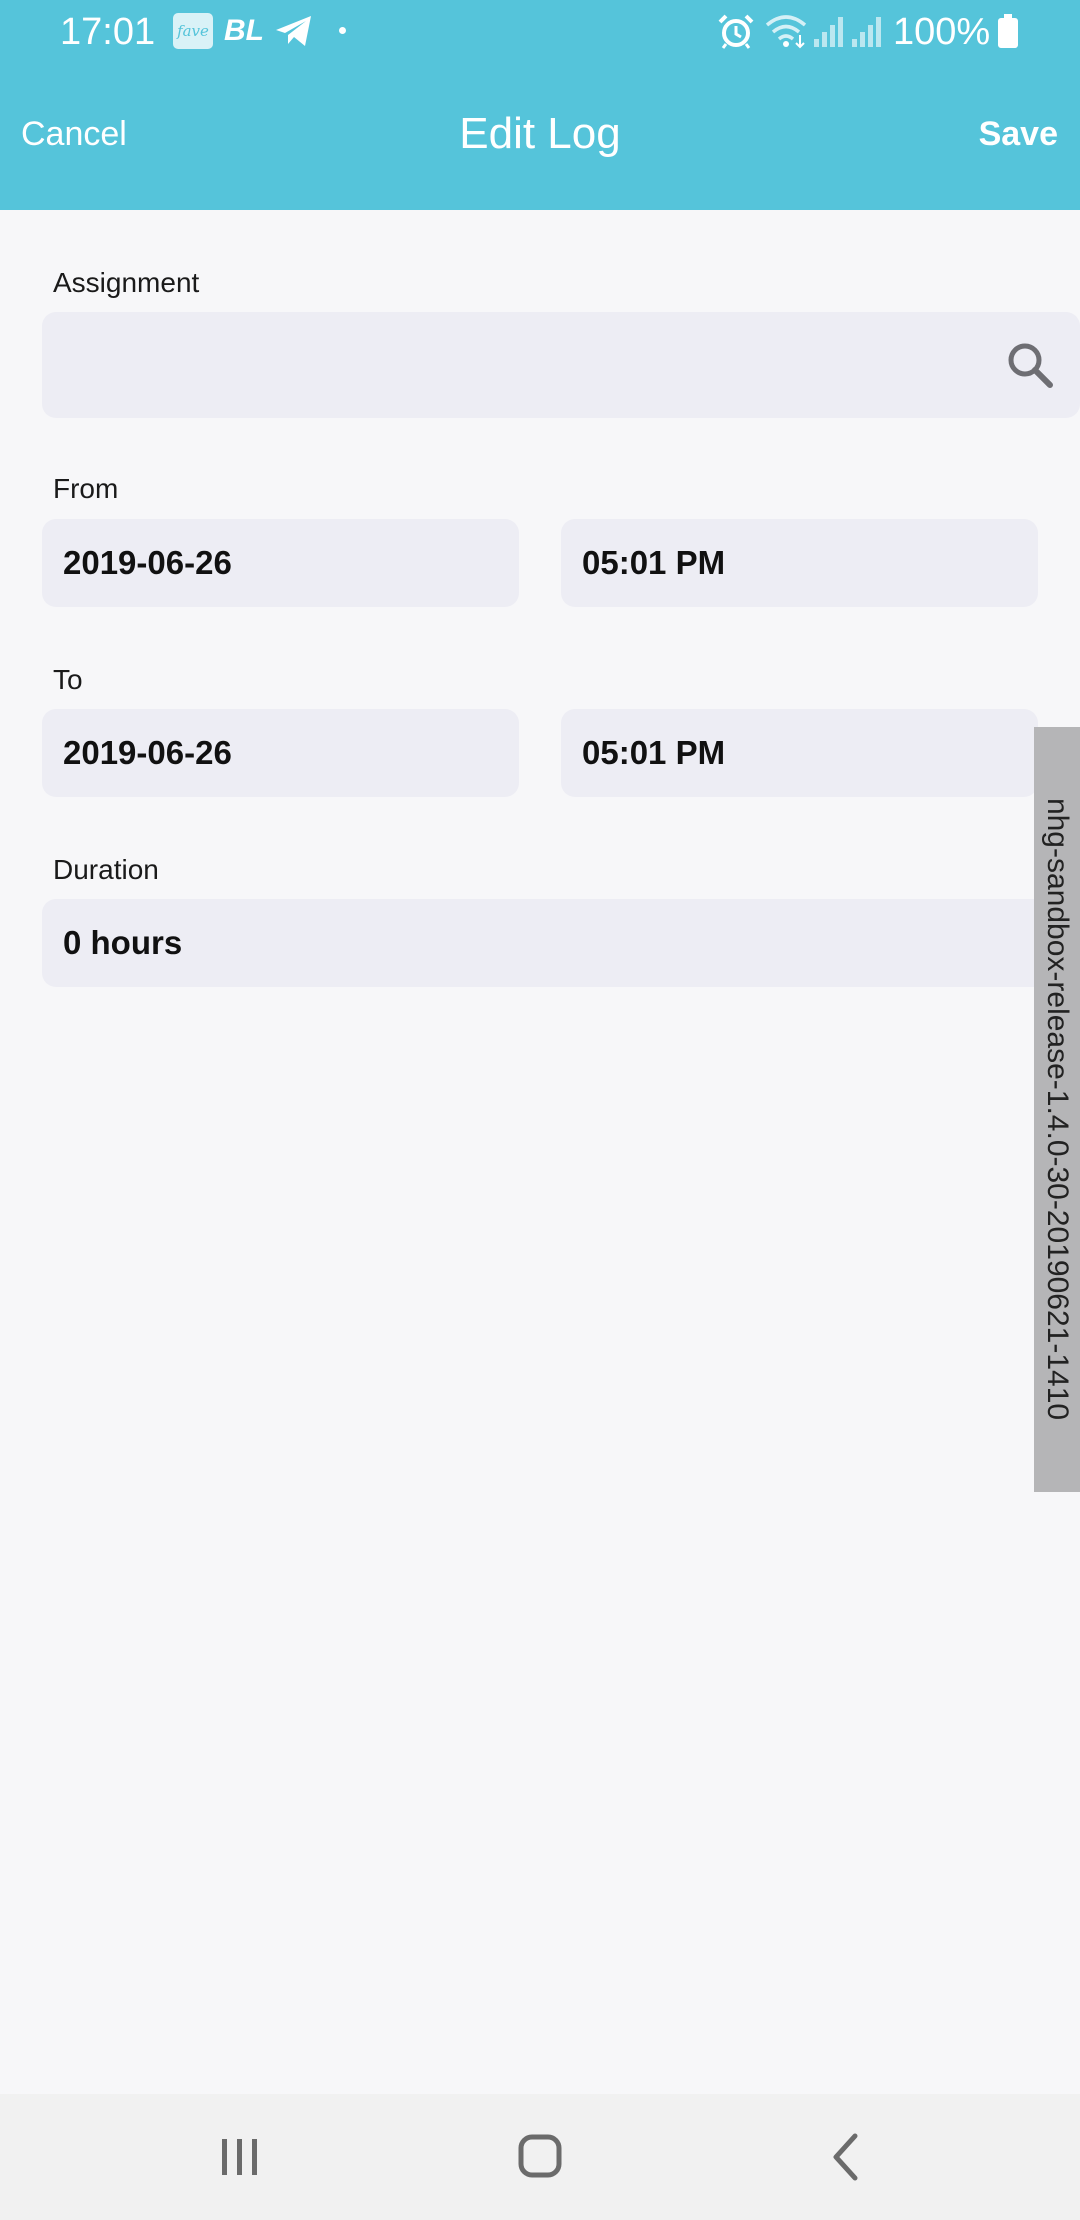  I want to click on app-bar: Cancel Edit Log Save, so click(540, 137).